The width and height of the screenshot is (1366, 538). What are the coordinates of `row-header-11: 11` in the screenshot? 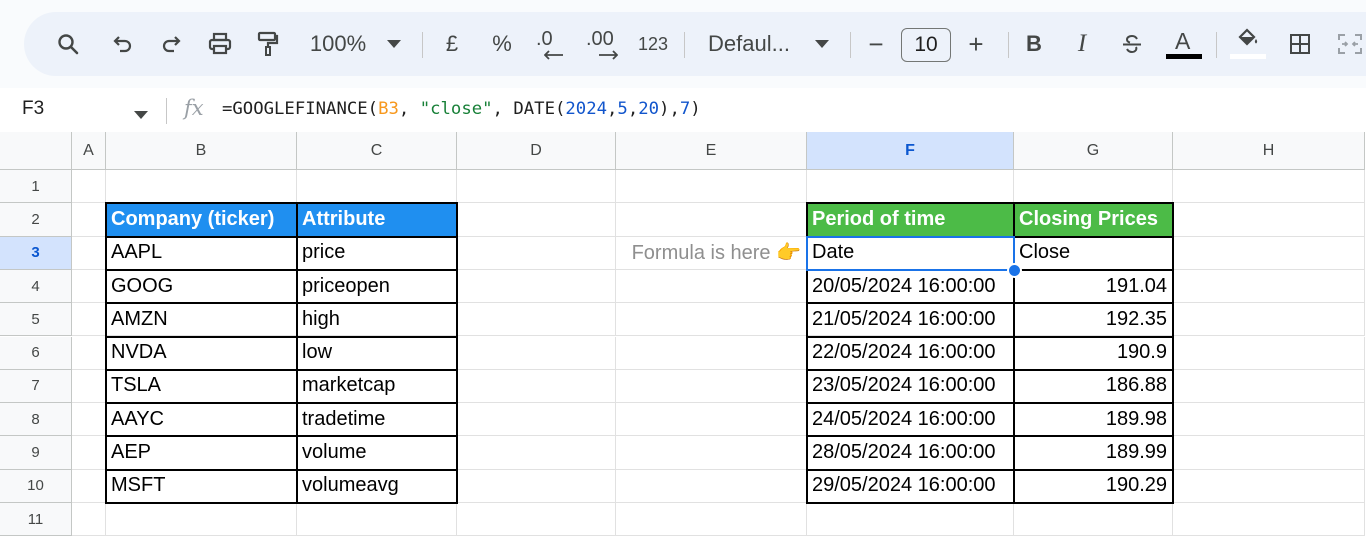 It's located at (36, 520).